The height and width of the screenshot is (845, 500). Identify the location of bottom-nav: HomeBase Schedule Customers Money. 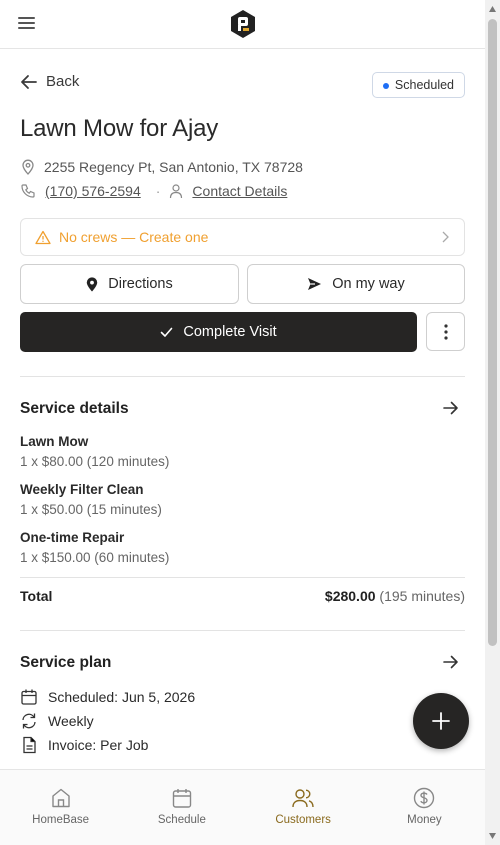
(242, 807).